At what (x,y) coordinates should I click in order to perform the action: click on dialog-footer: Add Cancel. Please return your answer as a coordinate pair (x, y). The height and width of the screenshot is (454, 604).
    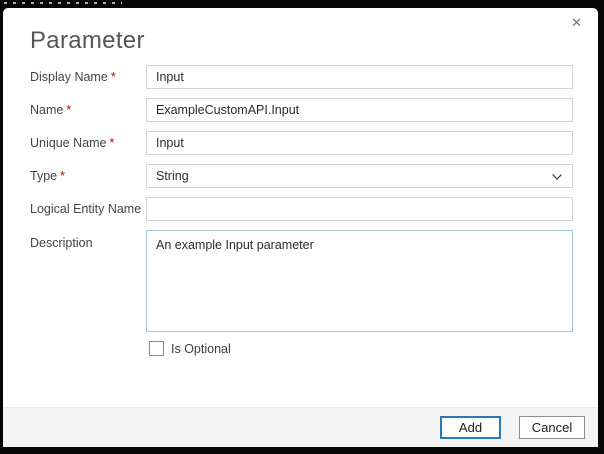
    Looking at the image, I should click on (300, 427).